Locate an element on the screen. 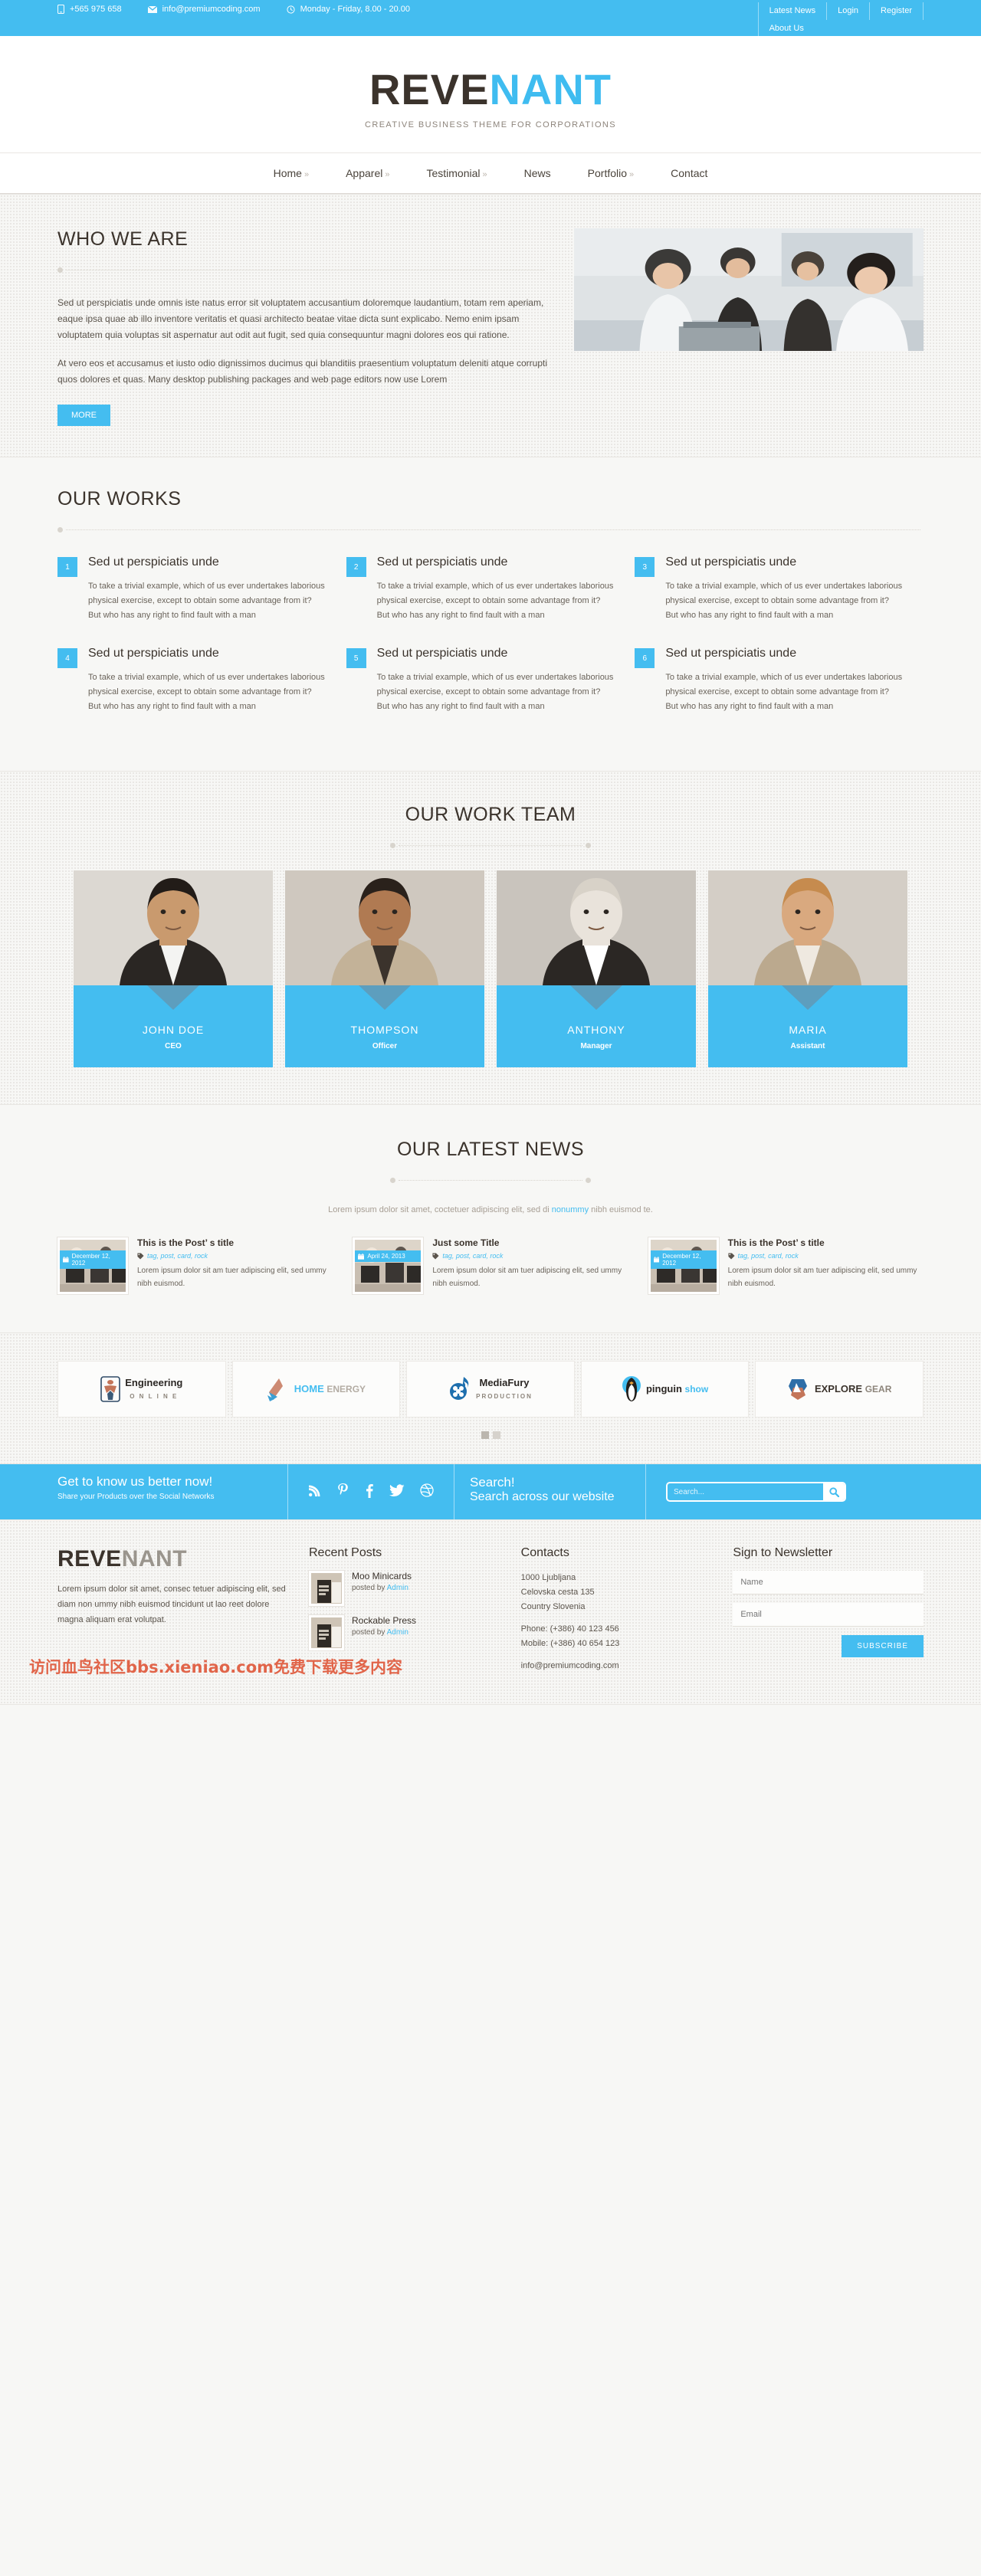 This screenshot has height=2576, width=981. rss-icon is located at coordinates (314, 1492).